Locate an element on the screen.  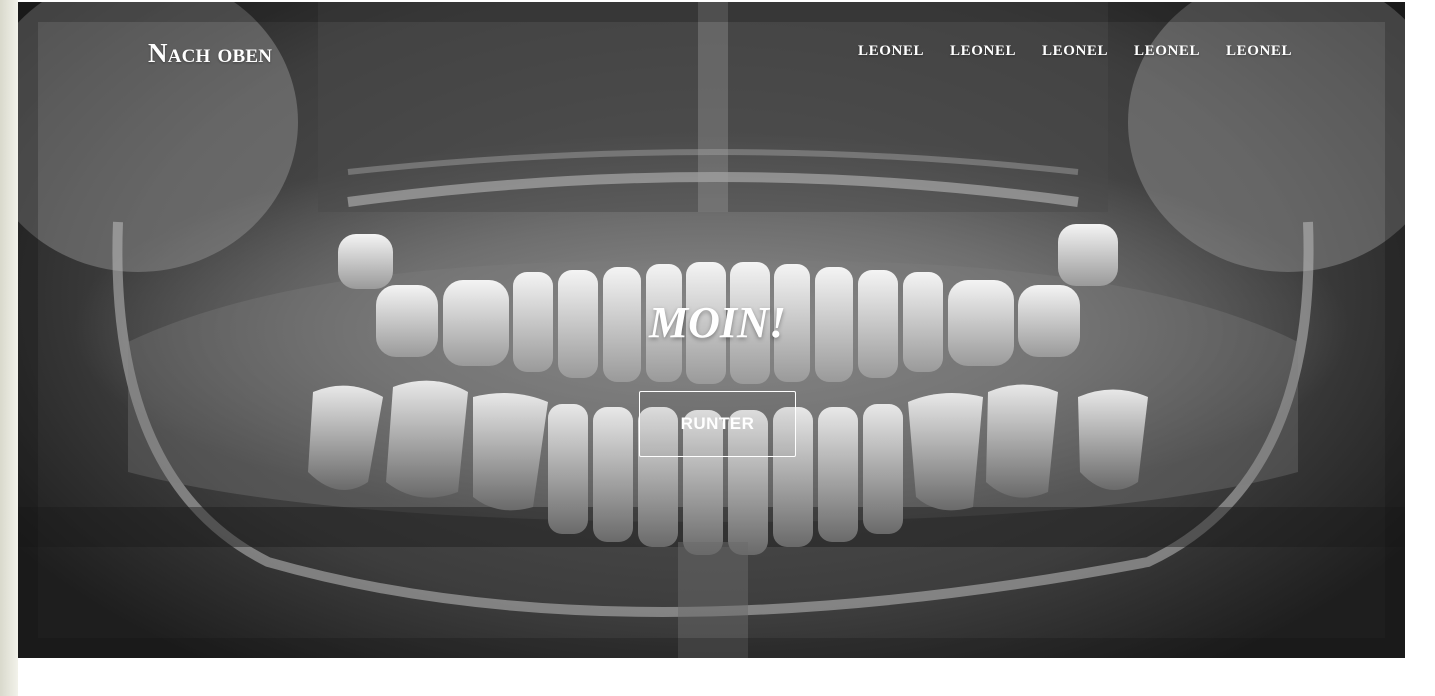
left-edge-strip is located at coordinates (9, 348).